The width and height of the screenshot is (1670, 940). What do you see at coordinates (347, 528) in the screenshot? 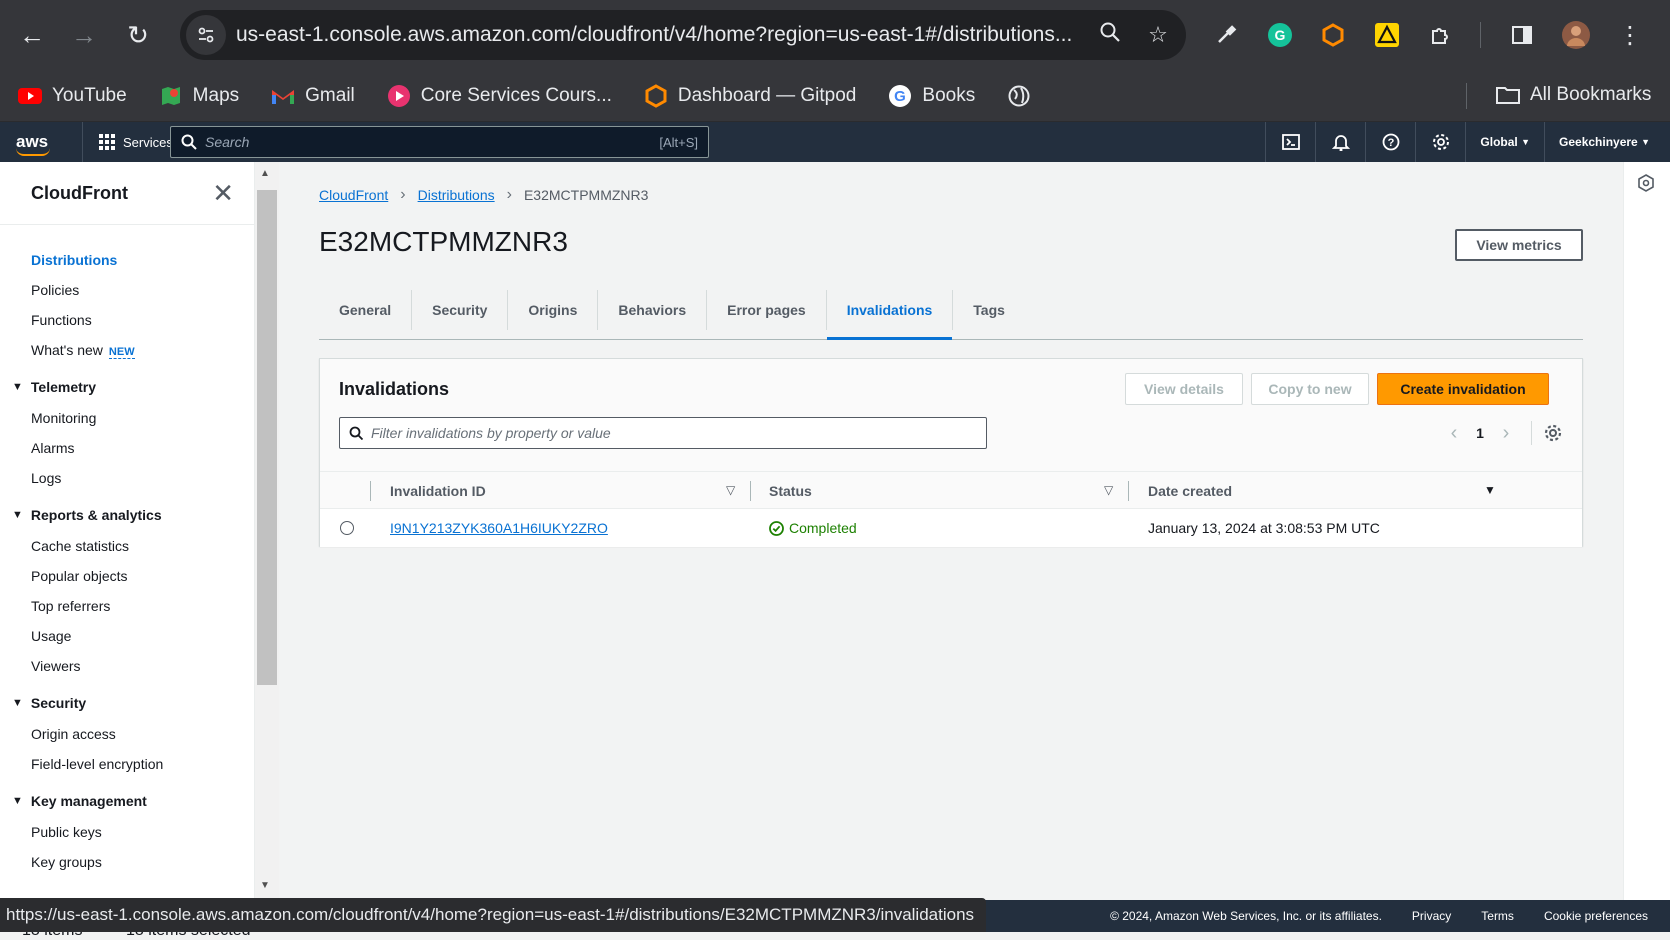
I see `row-select-radio` at bounding box center [347, 528].